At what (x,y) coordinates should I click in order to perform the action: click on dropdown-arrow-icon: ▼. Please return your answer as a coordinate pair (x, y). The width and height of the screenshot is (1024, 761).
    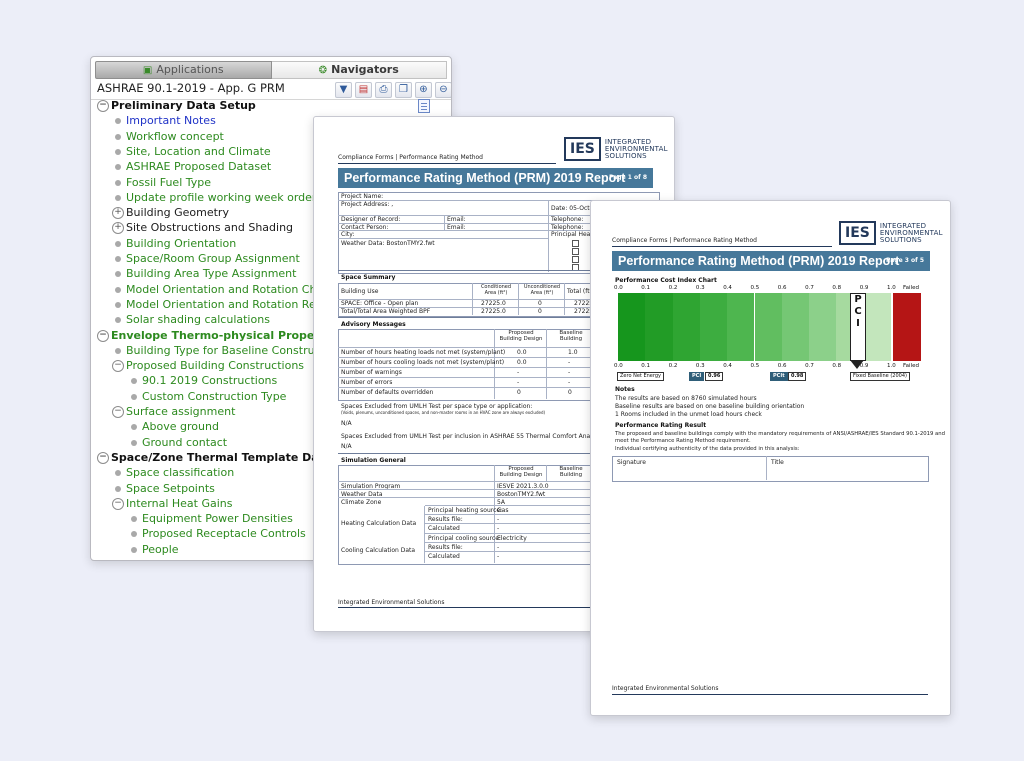
    Looking at the image, I should click on (343, 90).